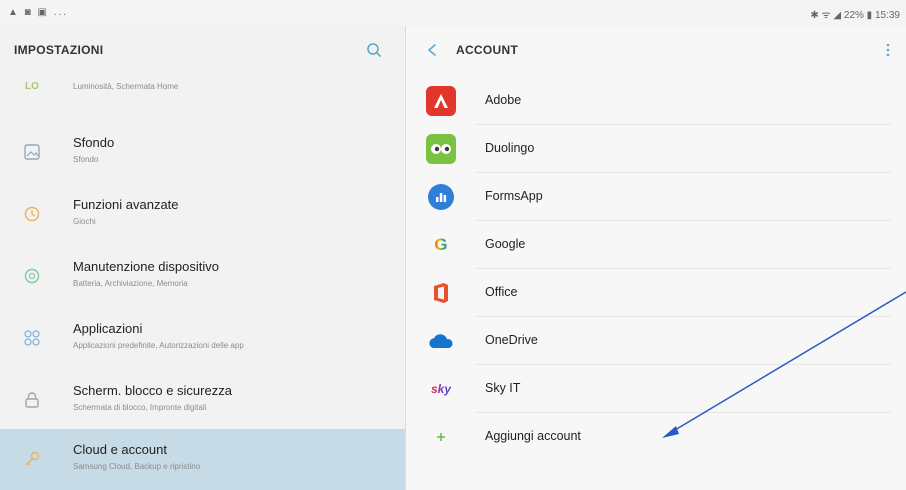 This screenshot has width=906, height=490. What do you see at coordinates (503, 100) in the screenshot?
I see `account-name: Adobe` at bounding box center [503, 100].